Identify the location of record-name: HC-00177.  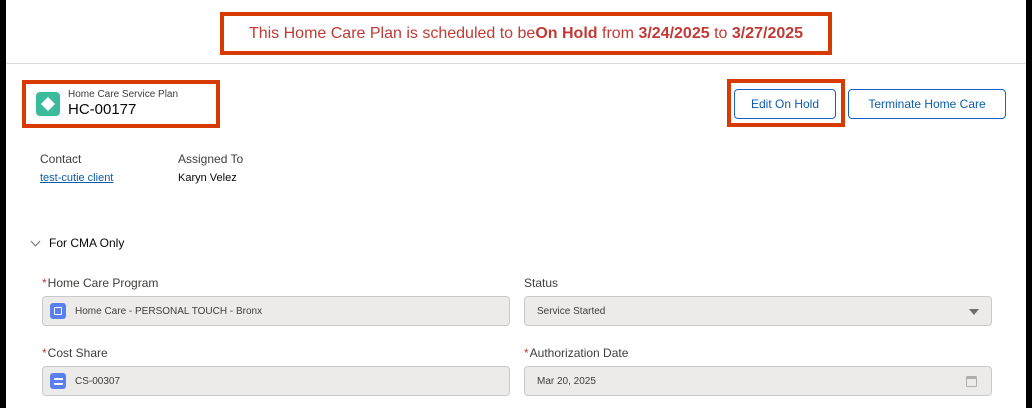
(102, 109).